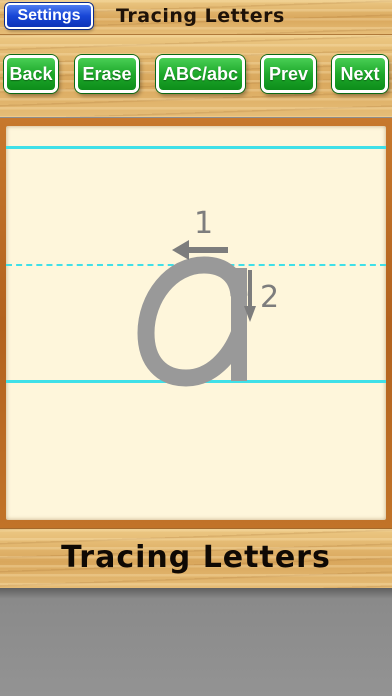 The height and width of the screenshot is (696, 392). What do you see at coordinates (360, 74) in the screenshot?
I see `next-button: Next` at bounding box center [360, 74].